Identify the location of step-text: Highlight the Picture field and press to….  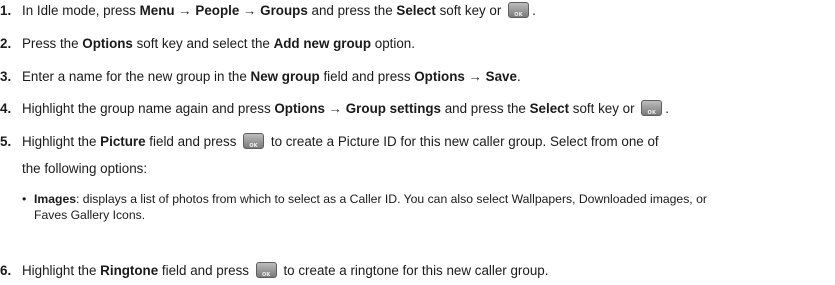
(340, 144).